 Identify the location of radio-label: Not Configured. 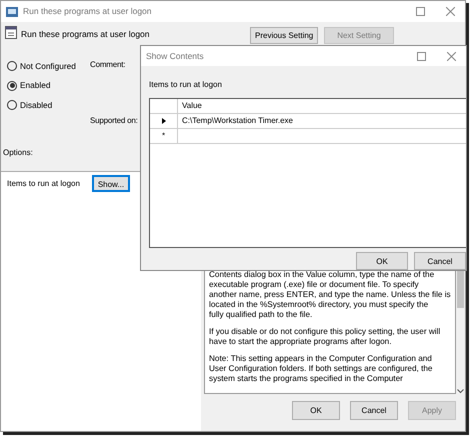
(48, 66).